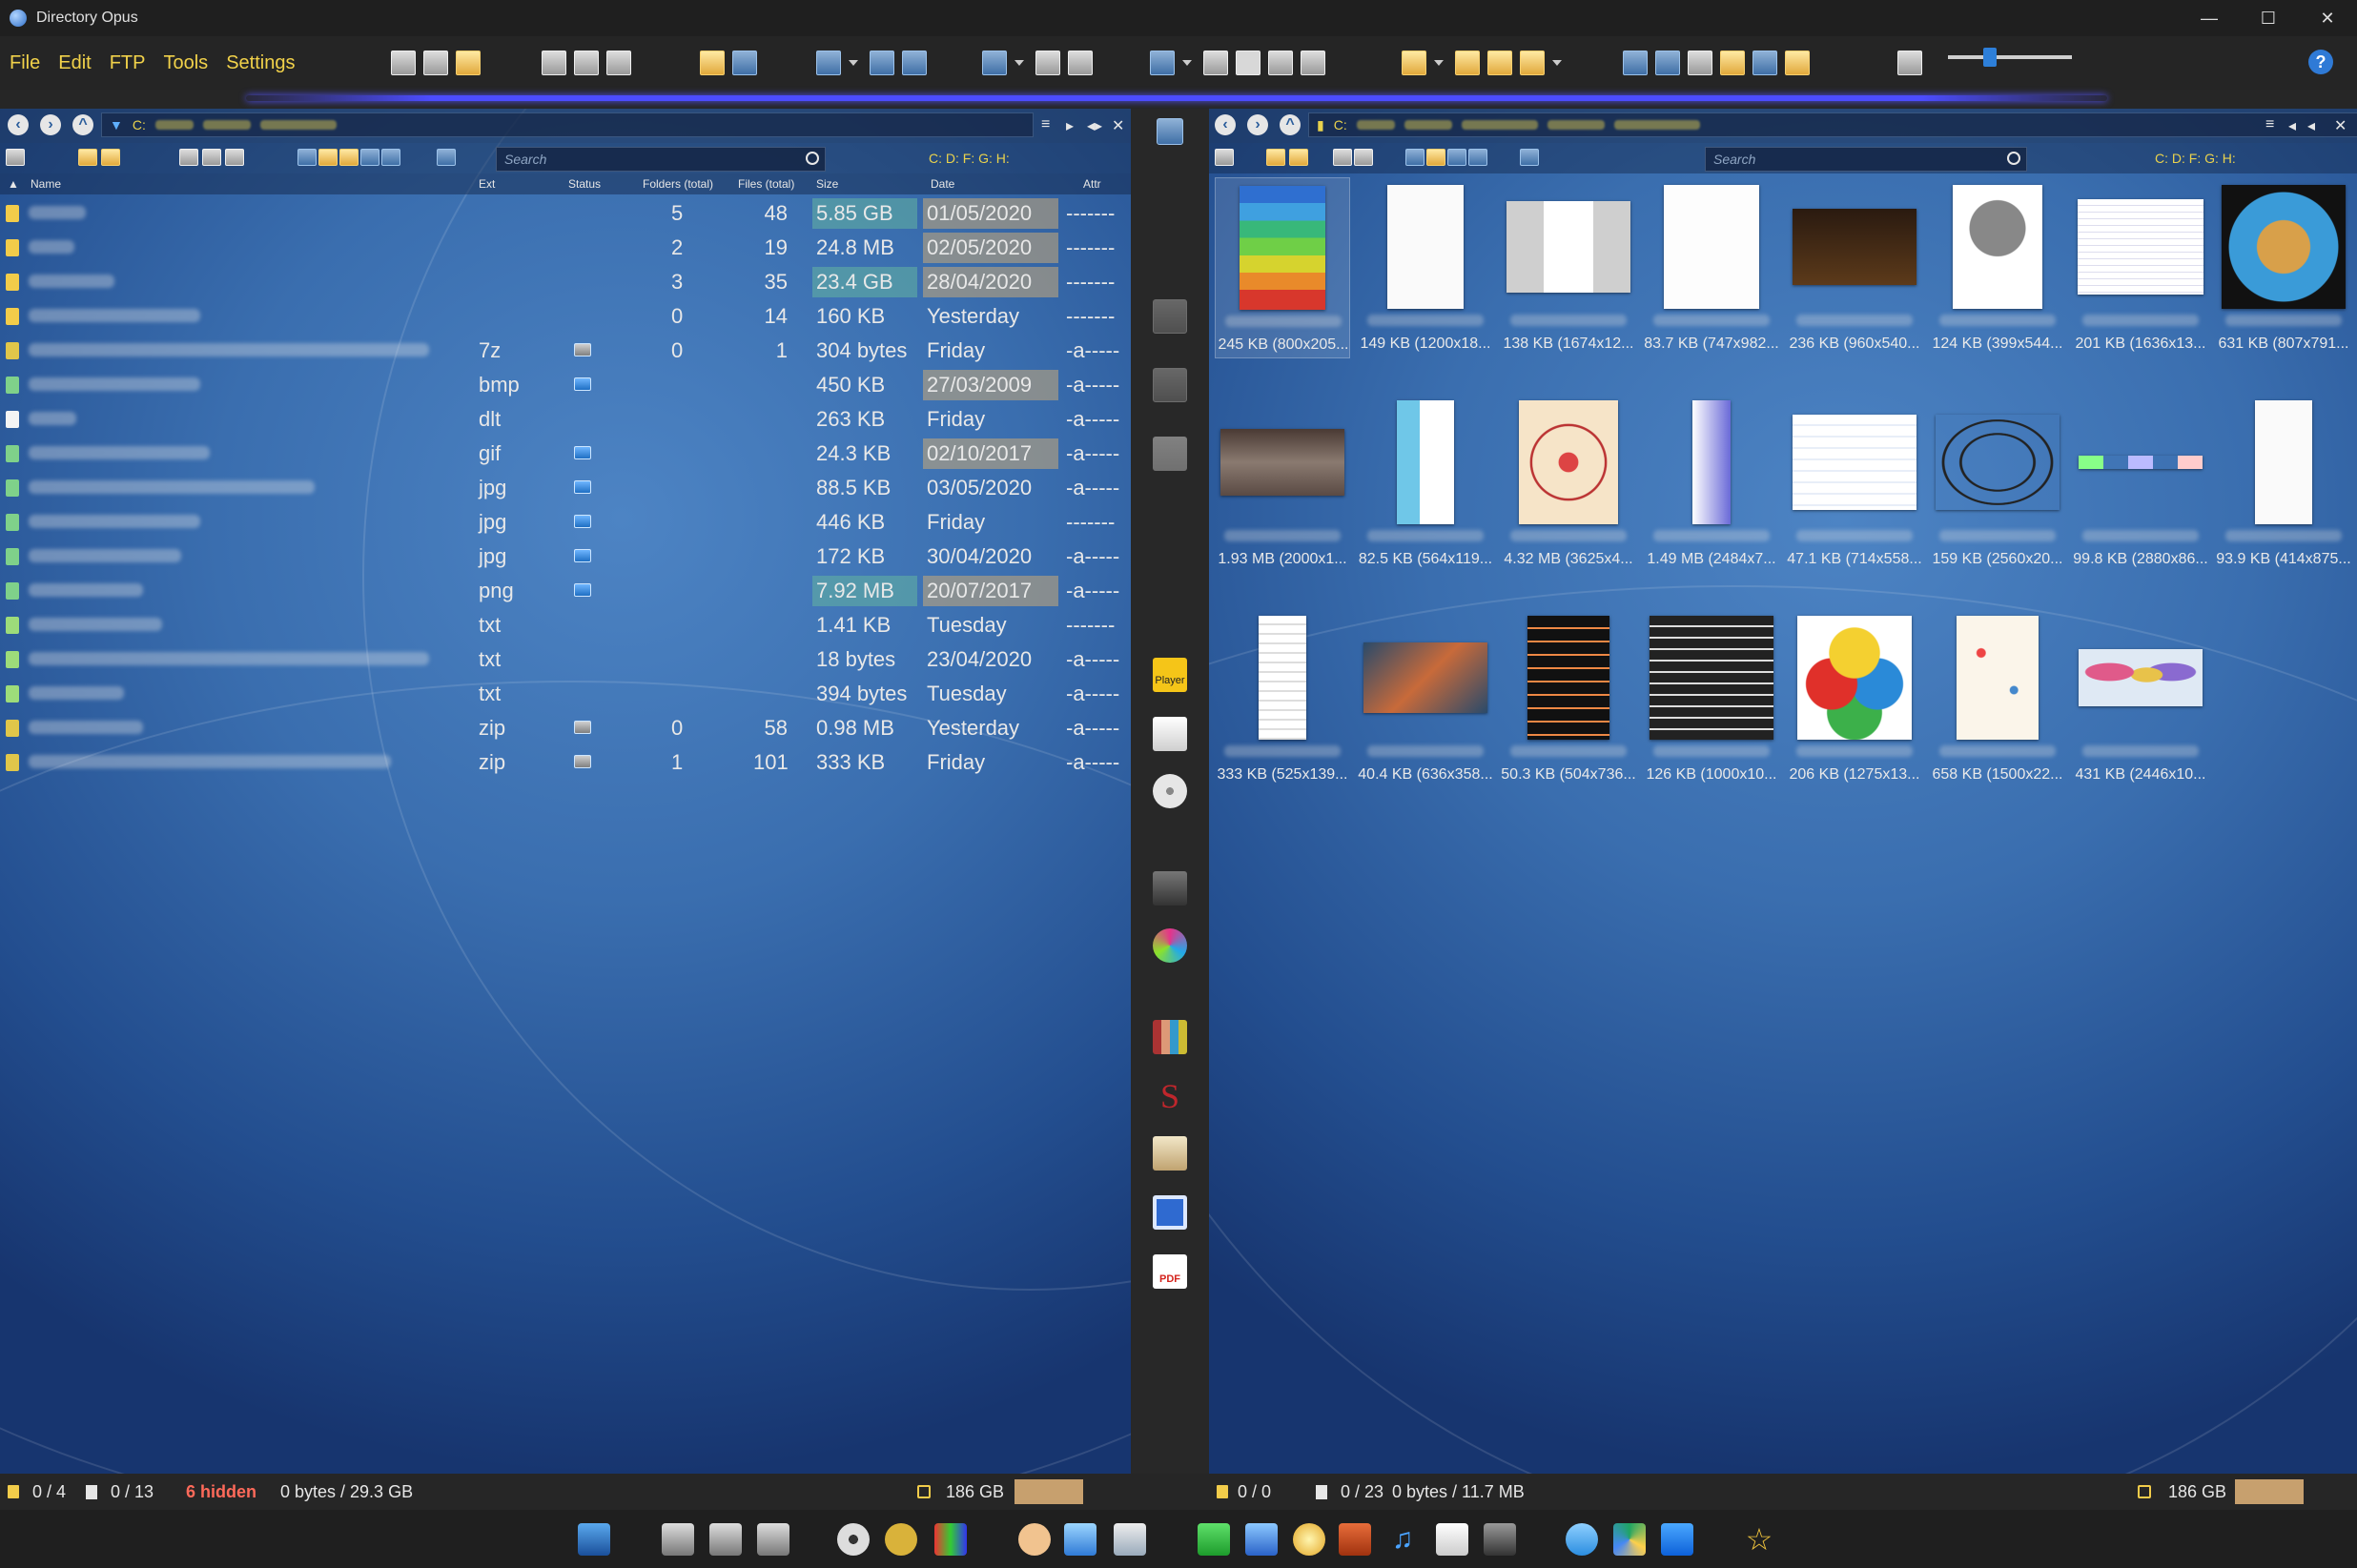  I want to click on pdf-icon: PDF, so click(1170, 1271).